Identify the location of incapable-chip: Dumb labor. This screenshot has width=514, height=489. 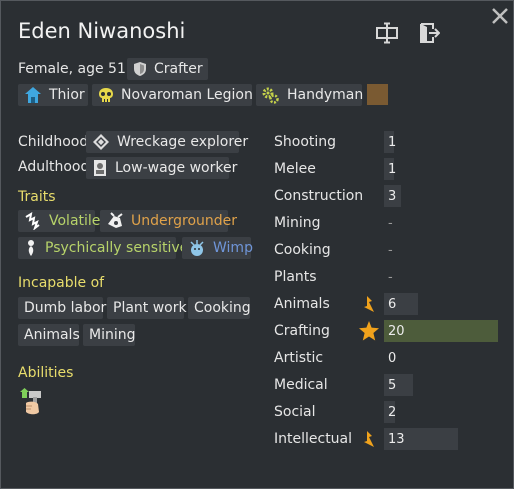
(62, 308).